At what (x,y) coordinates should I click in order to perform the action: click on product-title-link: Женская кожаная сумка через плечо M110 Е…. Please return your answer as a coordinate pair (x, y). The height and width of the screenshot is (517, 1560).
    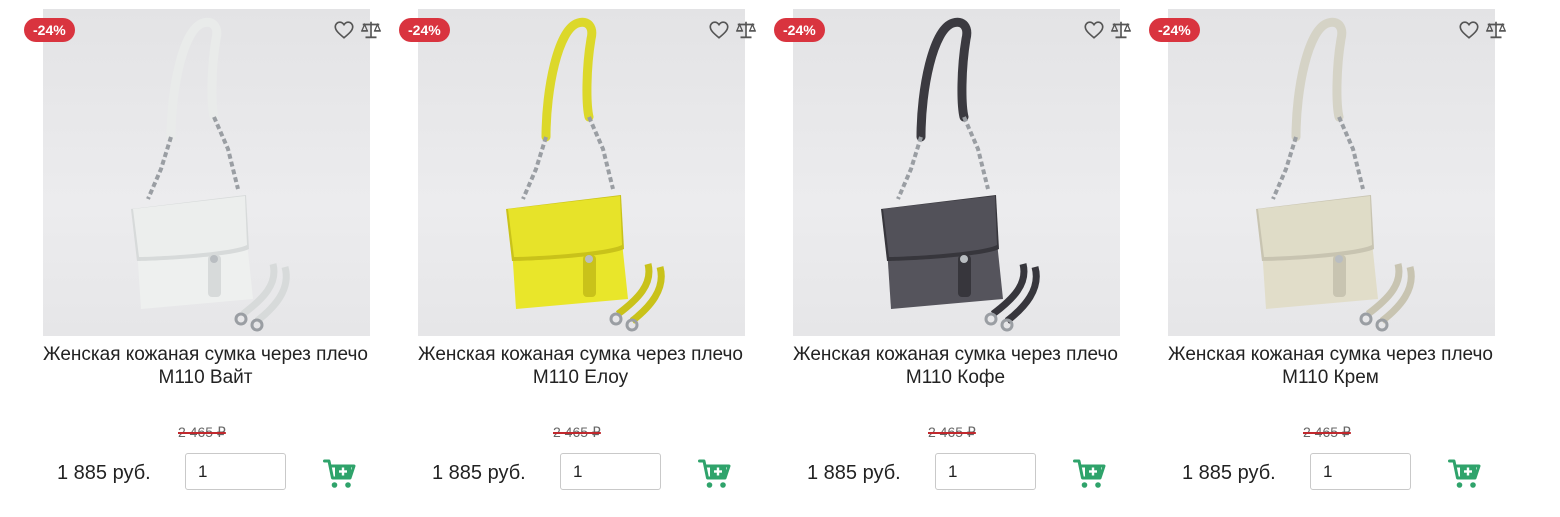
    Looking at the image, I should click on (580, 366).